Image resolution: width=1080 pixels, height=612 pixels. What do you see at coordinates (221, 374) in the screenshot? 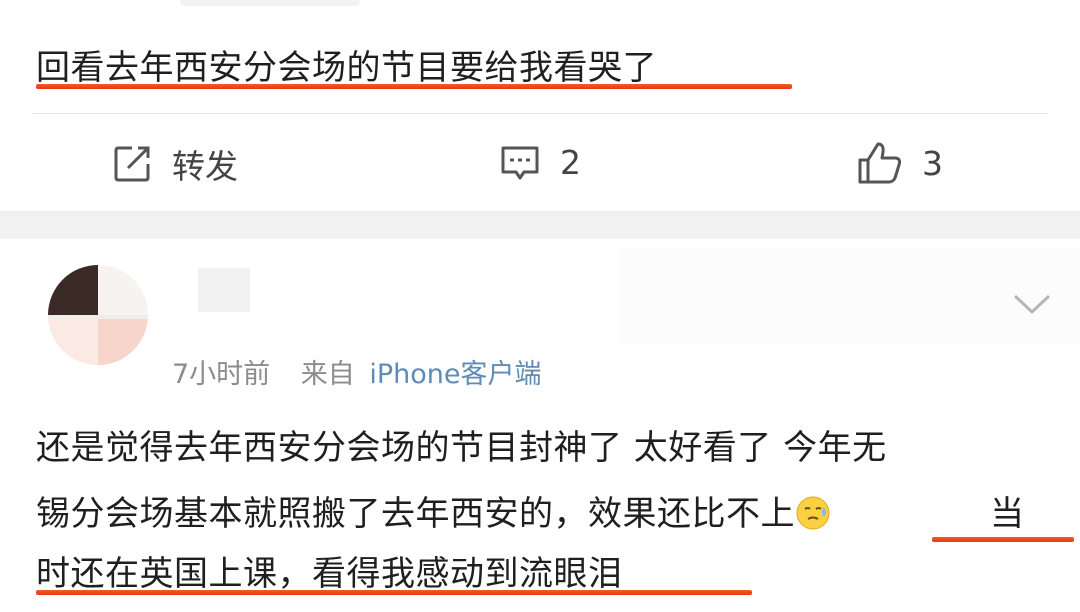
I see `comment-time: 7小时前` at bounding box center [221, 374].